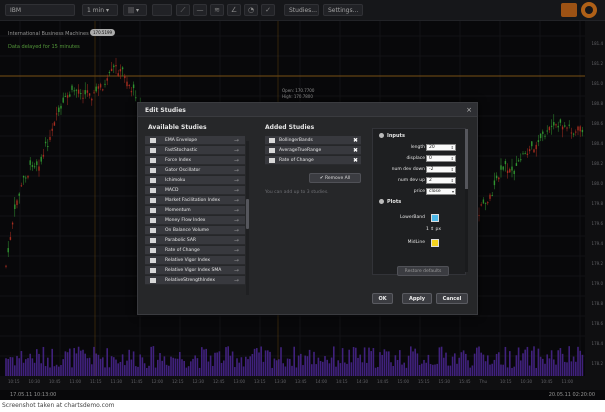 The image size is (605, 412). I want to click on available-study-item: Relative Vigor Index ⇾, so click(195, 260).